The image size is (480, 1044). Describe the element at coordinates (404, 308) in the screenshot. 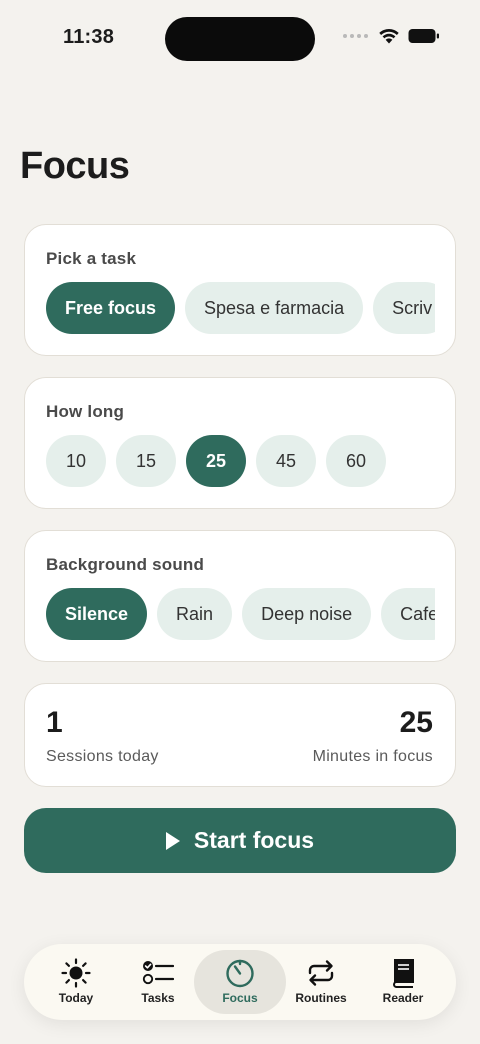

I see `task-chip: Scriv` at that location.